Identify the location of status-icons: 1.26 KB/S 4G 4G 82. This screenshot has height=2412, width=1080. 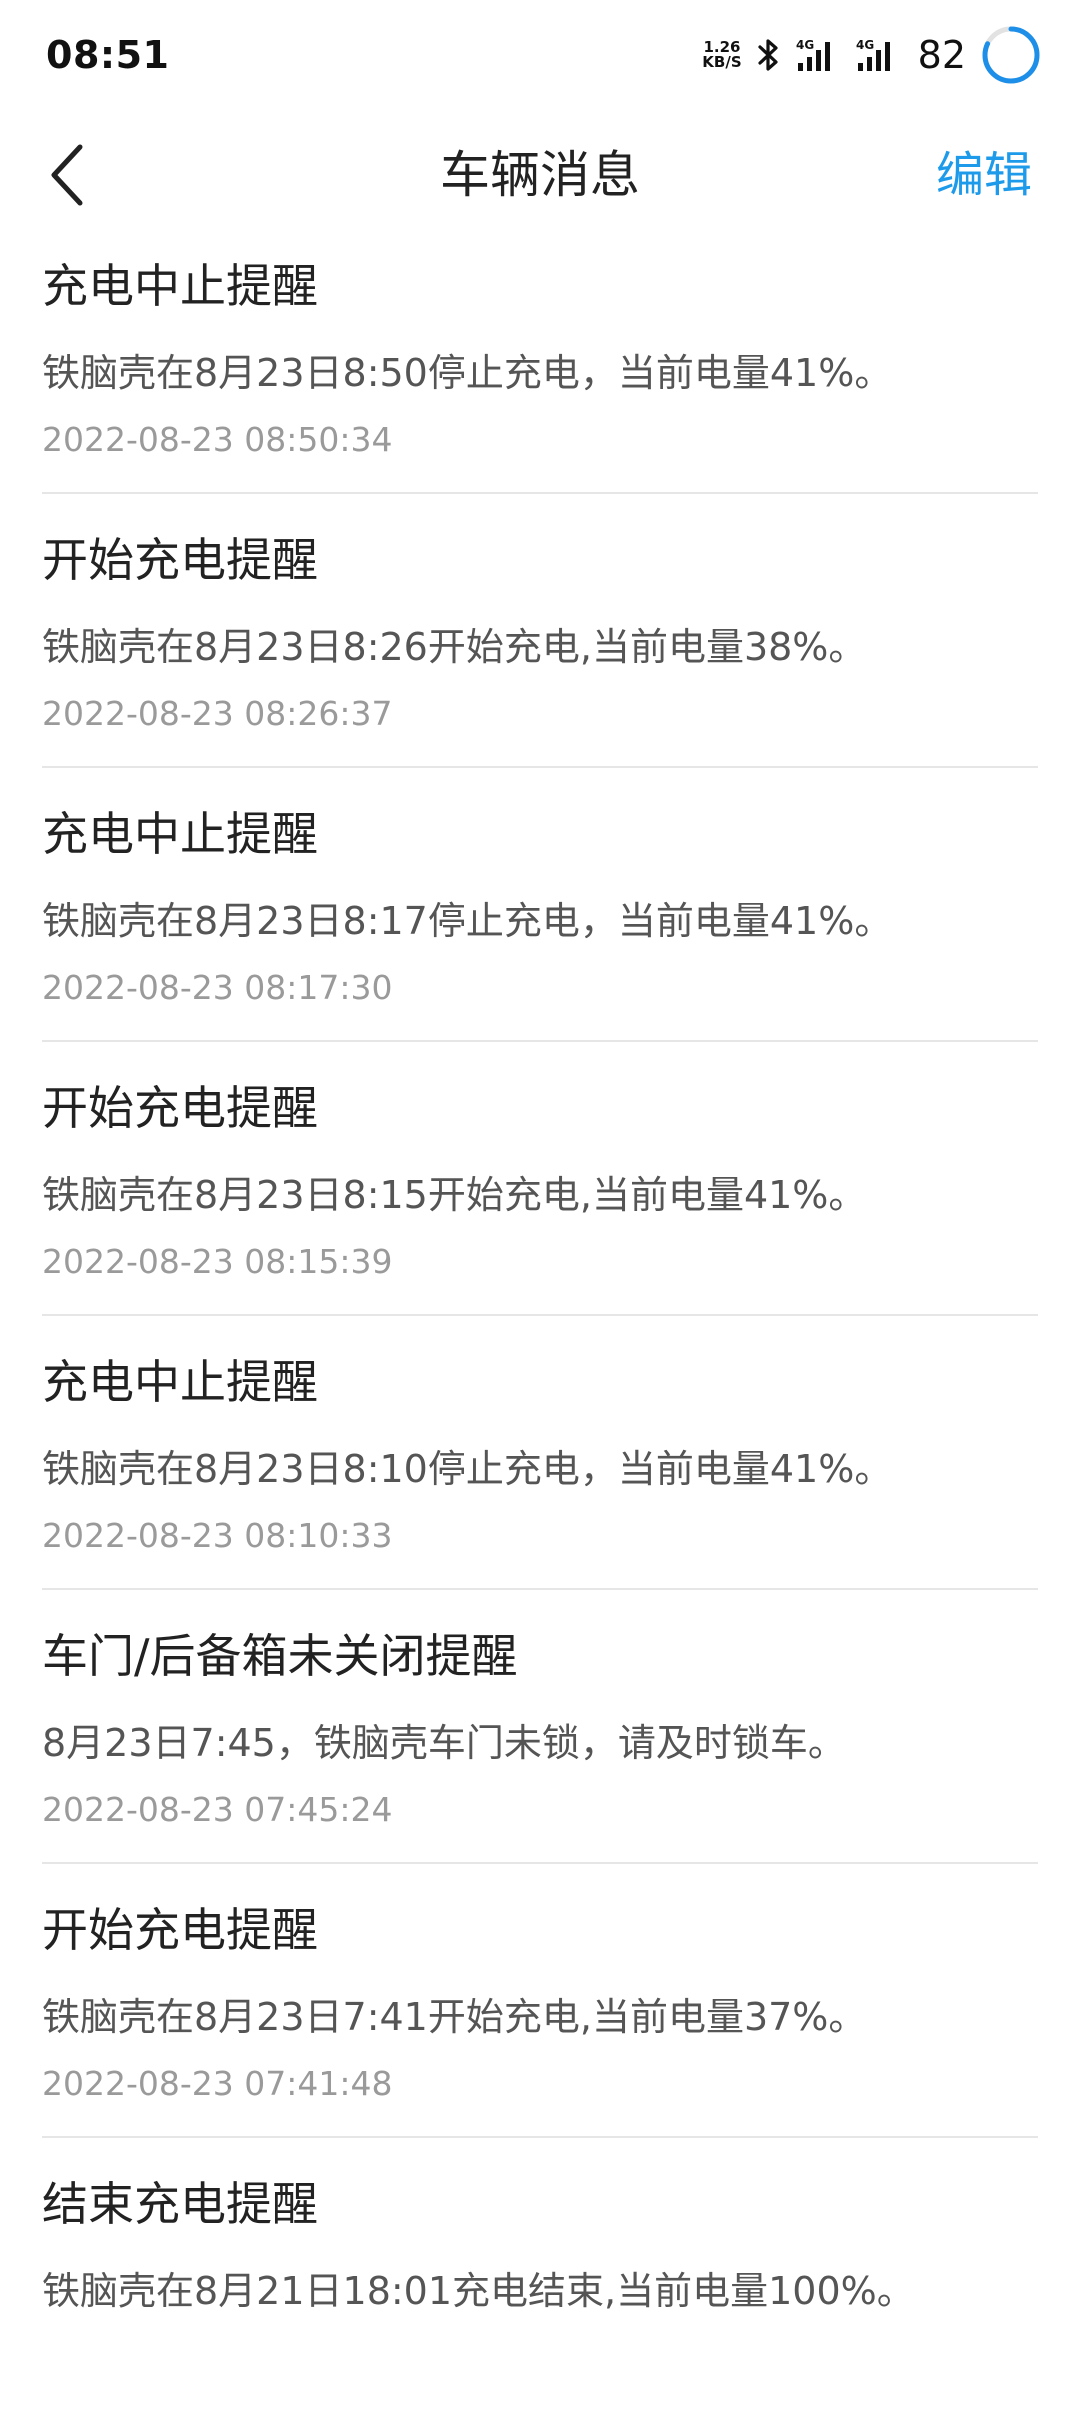
(872, 55).